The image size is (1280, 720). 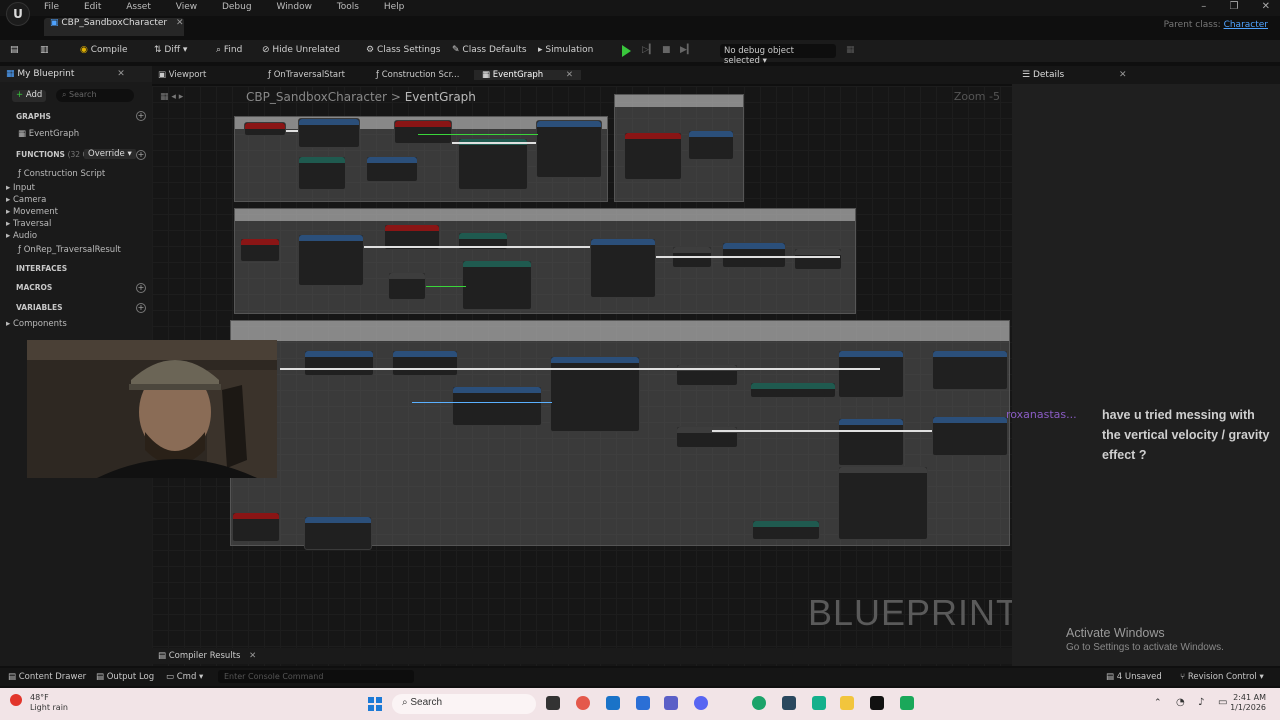 What do you see at coordinates (180, 23) in the screenshot?
I see `close-tab-icon: ✕` at bounding box center [180, 23].